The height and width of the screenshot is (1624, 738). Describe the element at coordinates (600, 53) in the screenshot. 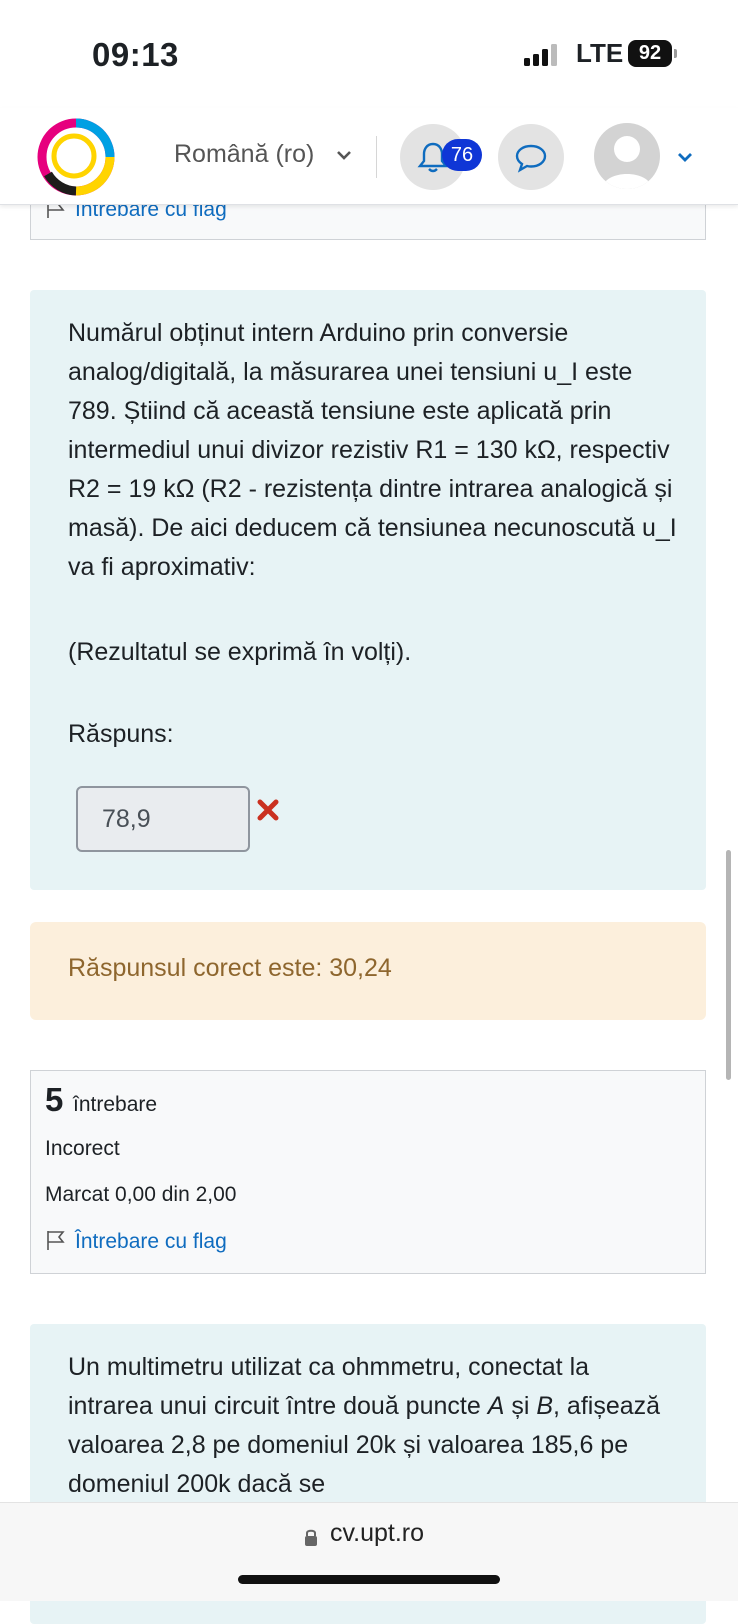

I see `network-type: LTE` at that location.